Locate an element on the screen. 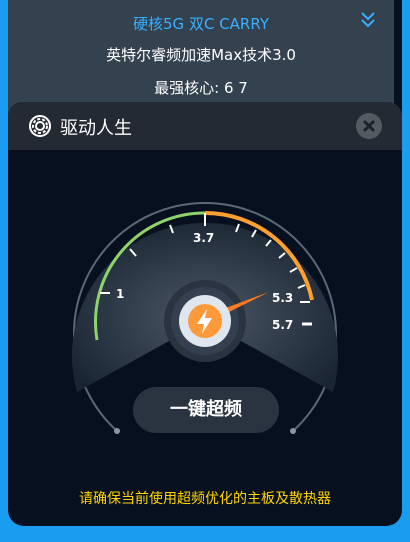 Image resolution: width=410 pixels, height=542 pixels. gauge-label-3-7: 3.7 is located at coordinates (204, 238).